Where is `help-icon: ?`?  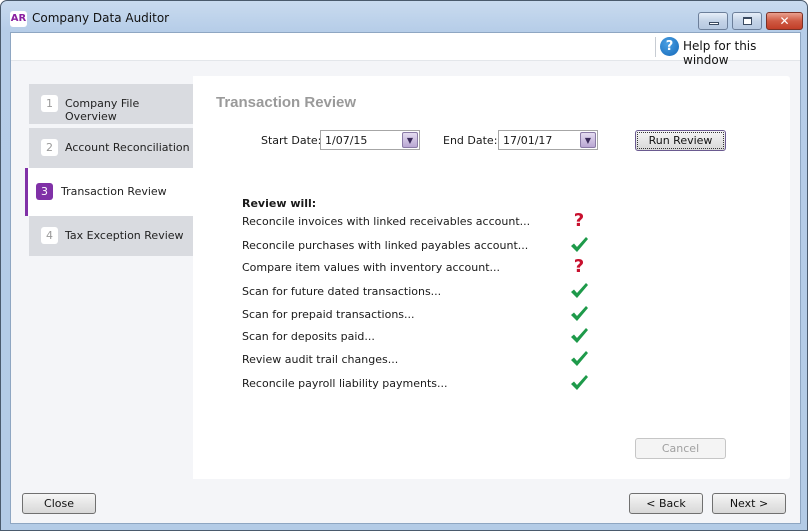 help-icon: ? is located at coordinates (669, 46).